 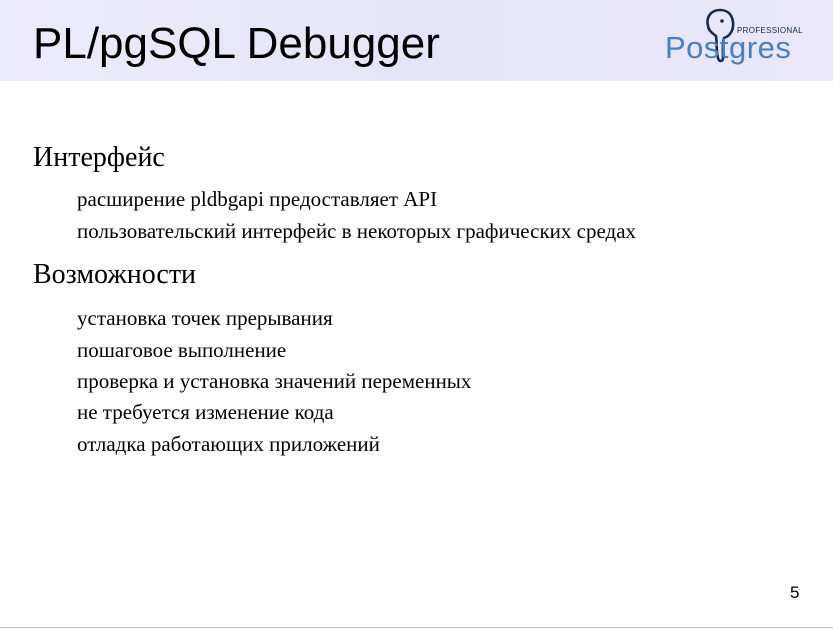 What do you see at coordinates (274, 381) in the screenshot?
I see `list-item: проверка и установка значений переменных` at bounding box center [274, 381].